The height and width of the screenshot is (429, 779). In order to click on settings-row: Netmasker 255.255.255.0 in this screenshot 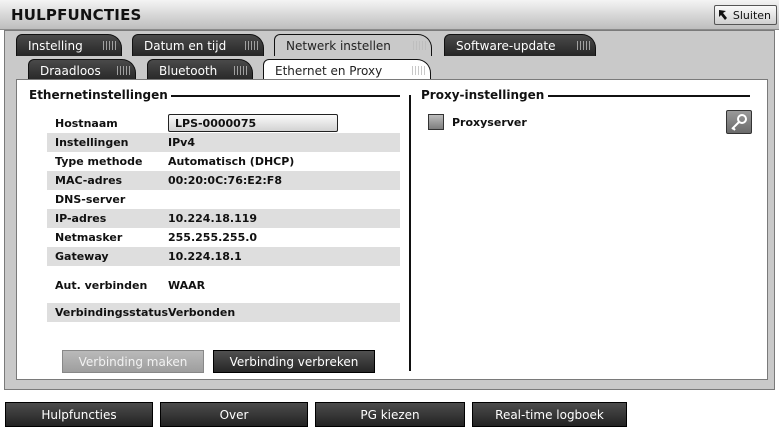, I will do `click(223, 237)`.